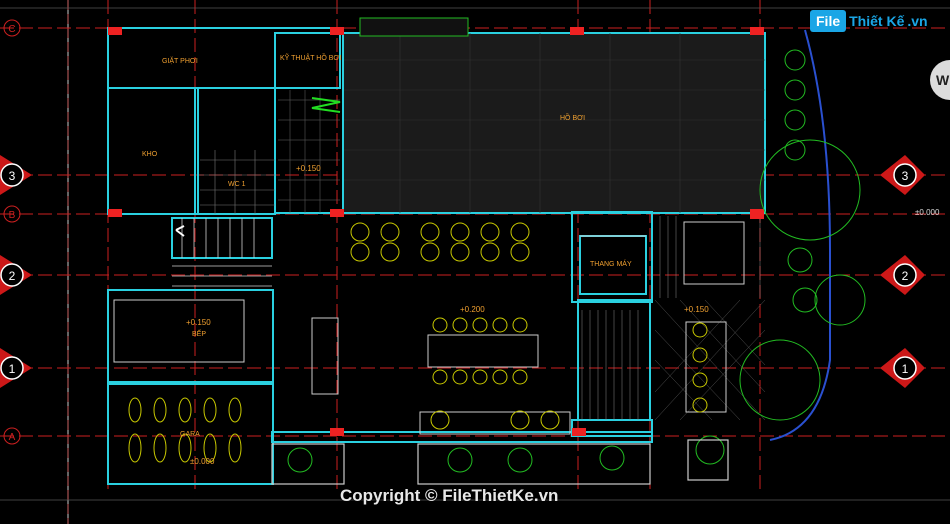 Image resolution: width=950 pixels, height=524 pixels. Describe the element at coordinates (308, 168) in the screenshot. I see `level-label-wc: +0.150` at that location.